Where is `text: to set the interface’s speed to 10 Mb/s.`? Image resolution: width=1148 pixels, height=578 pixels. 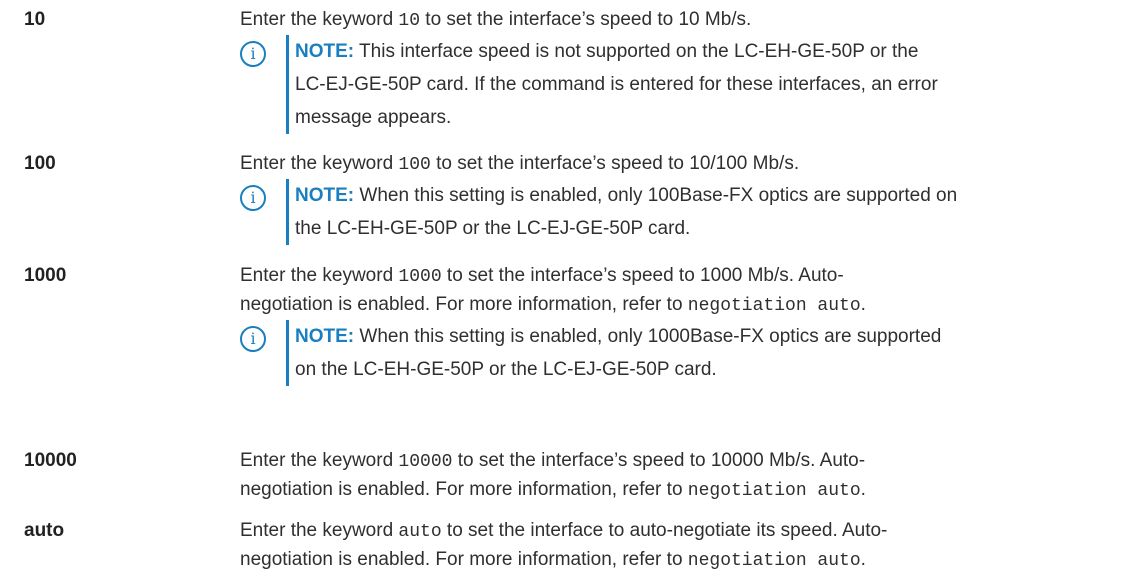 text: to set the interface’s speed to 10 Mb/s. is located at coordinates (586, 19).